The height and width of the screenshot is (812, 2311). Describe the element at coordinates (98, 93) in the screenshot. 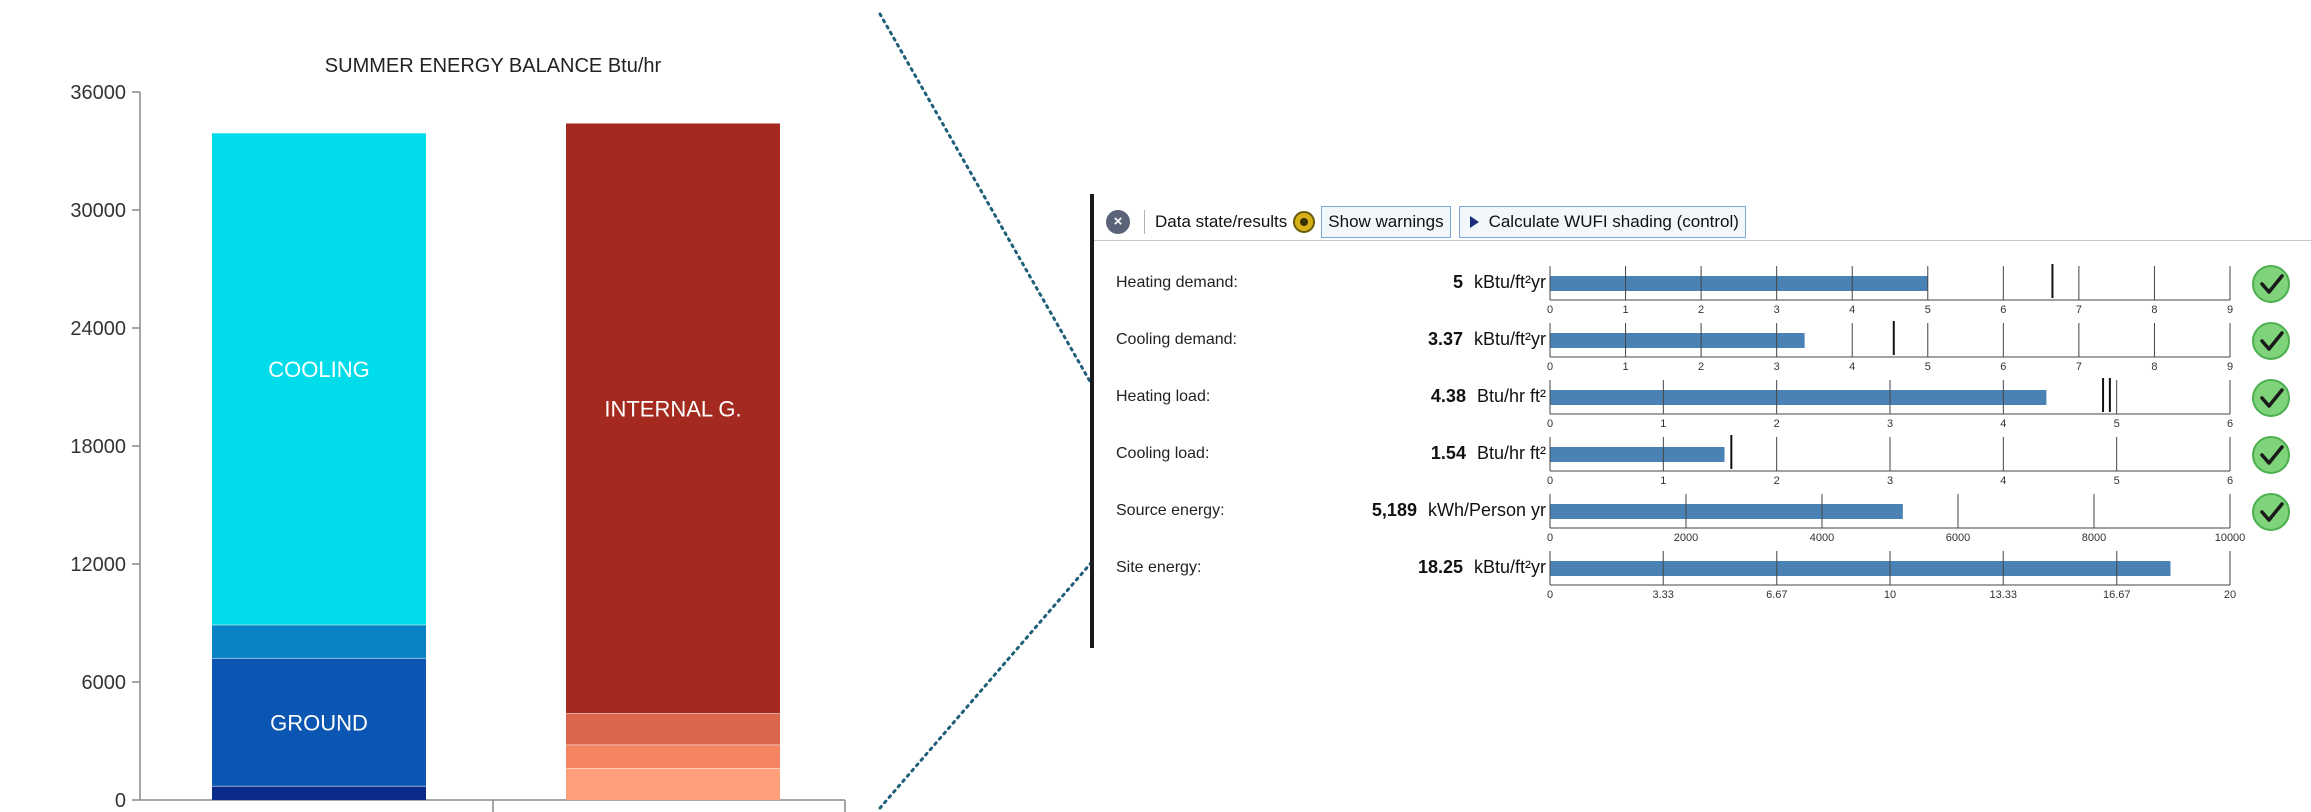

I see `y-tick-label: 36000` at that location.